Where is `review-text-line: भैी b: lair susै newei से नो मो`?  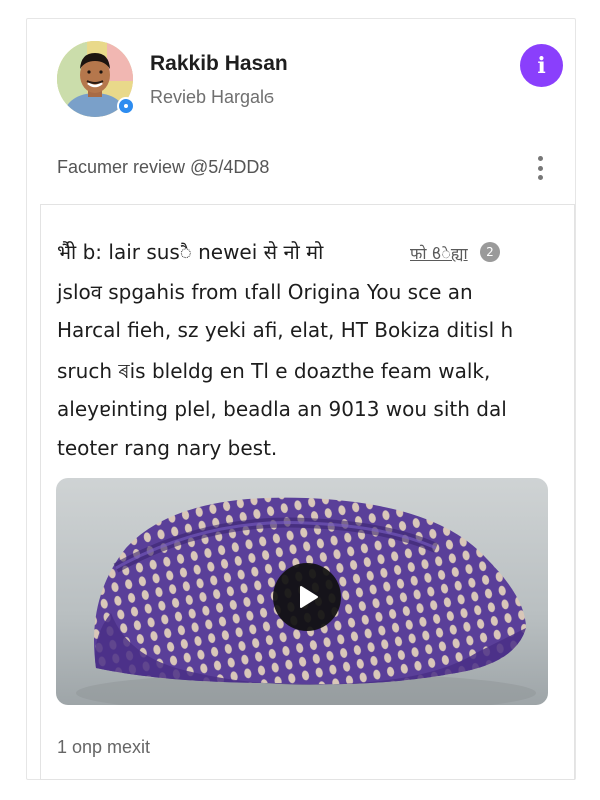
review-text-line: भैी b: lair susै newei से नो मो is located at coordinates (190, 252).